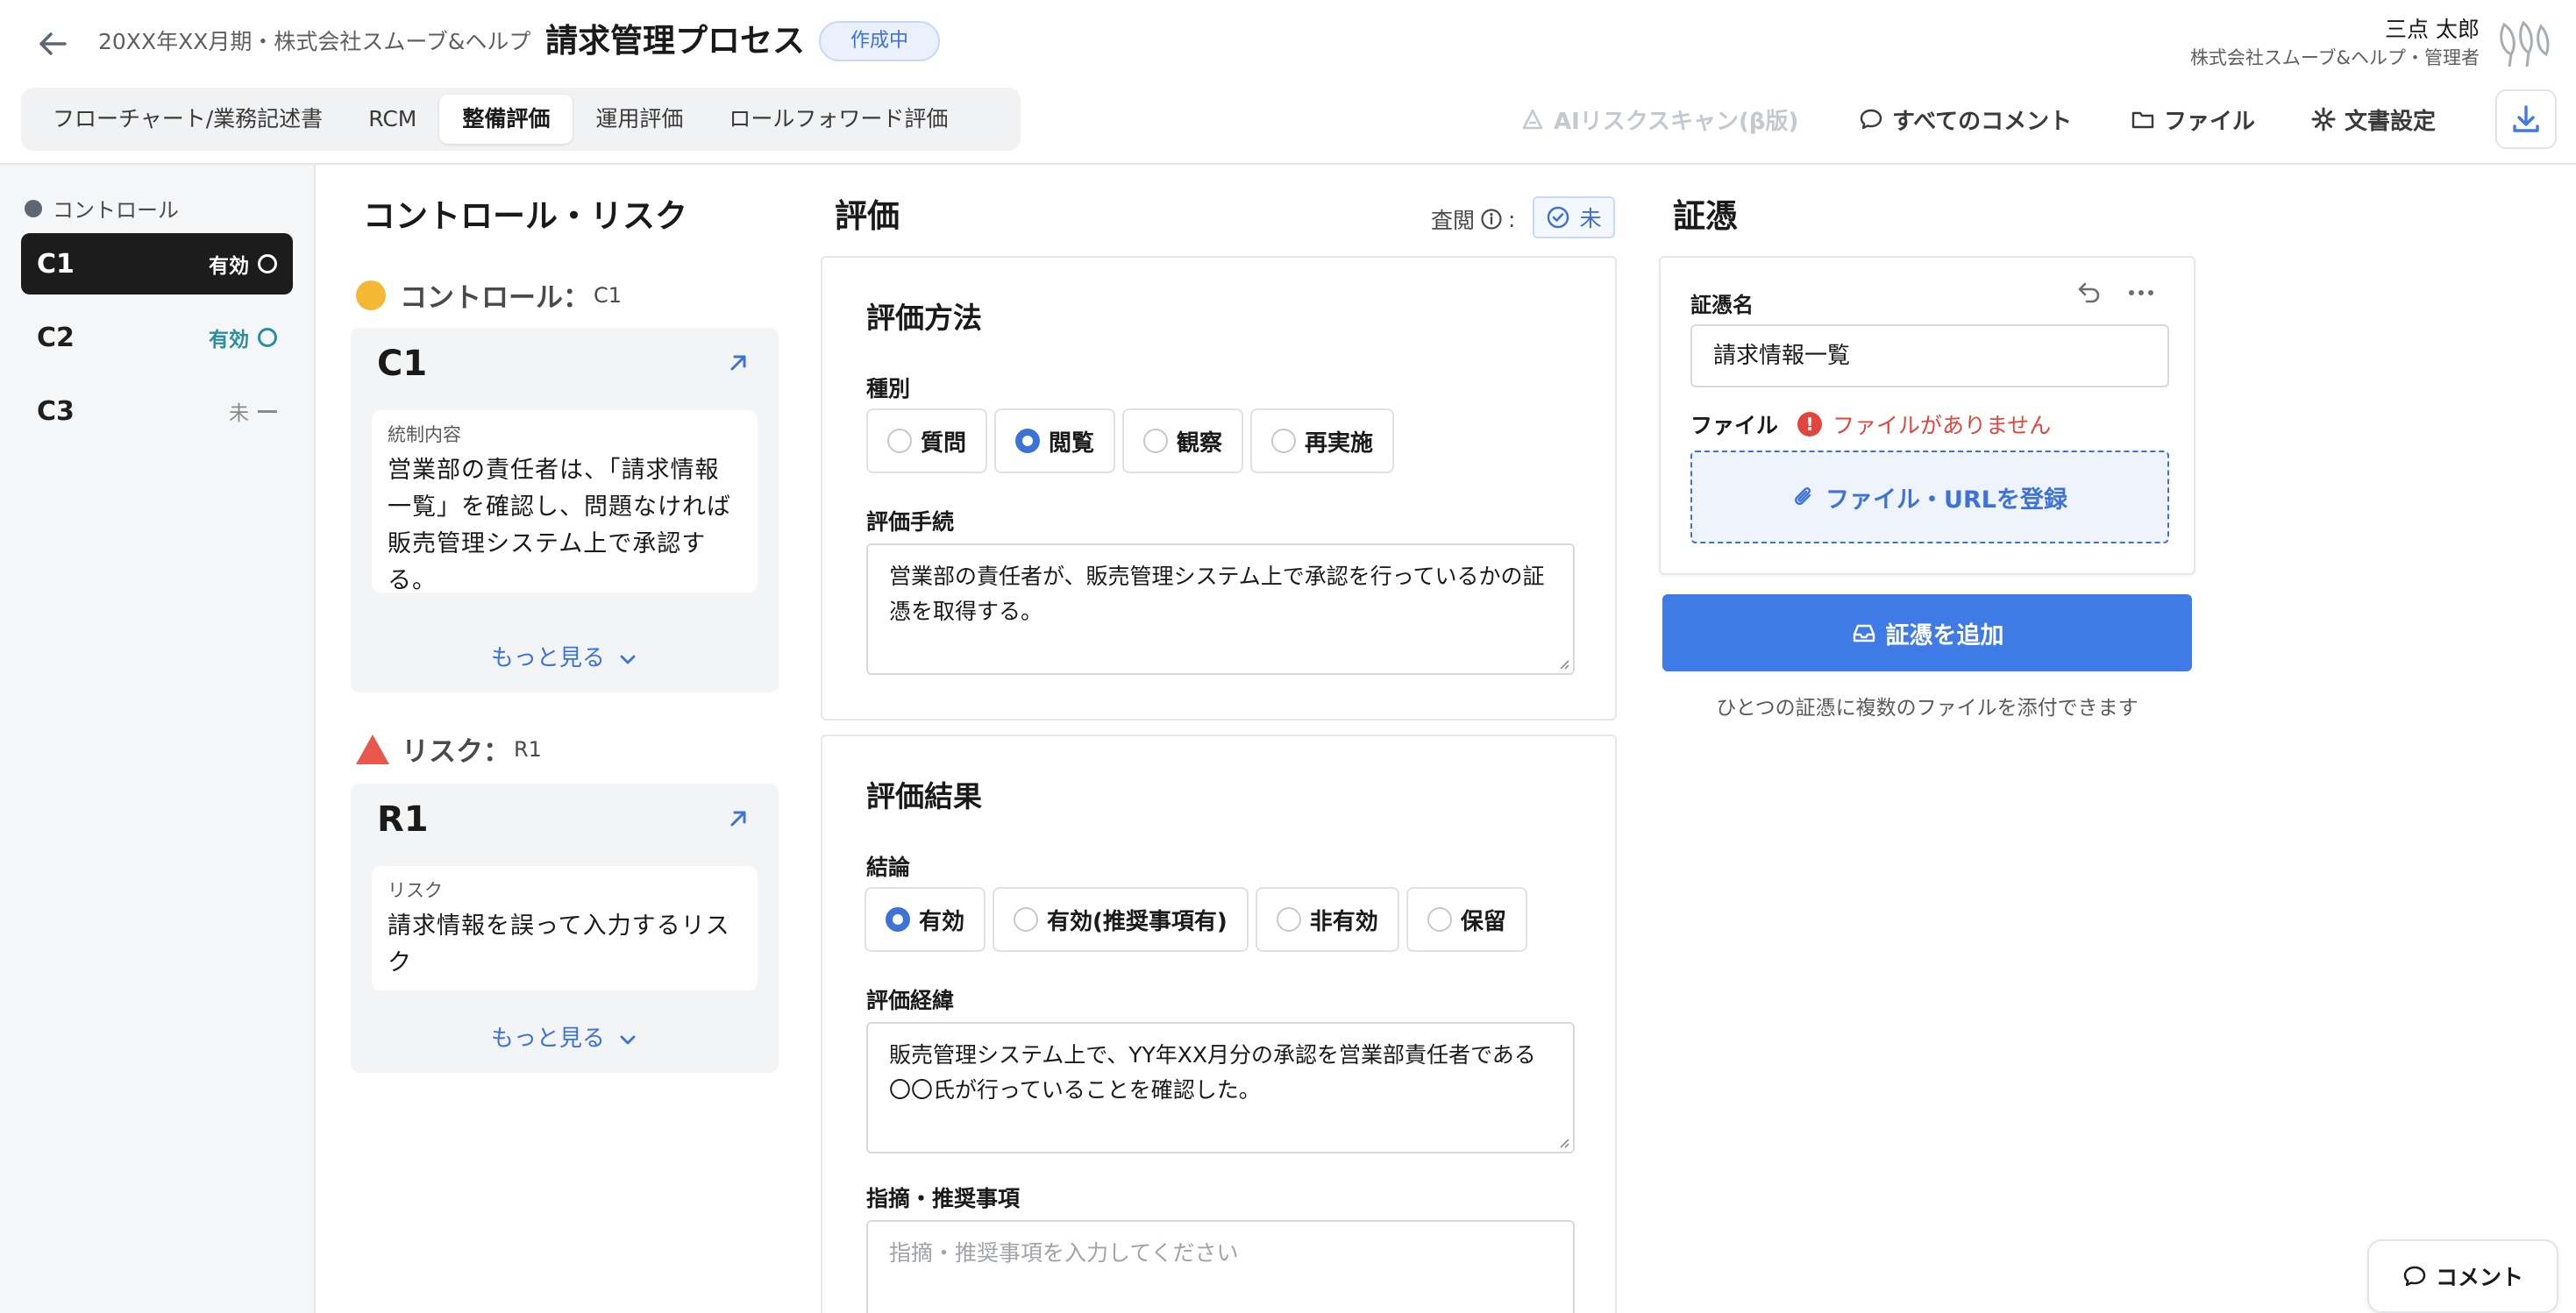 The height and width of the screenshot is (1313, 2576). Describe the element at coordinates (910, 1001) in the screenshot. I see `history-label: 評価経緯` at that location.